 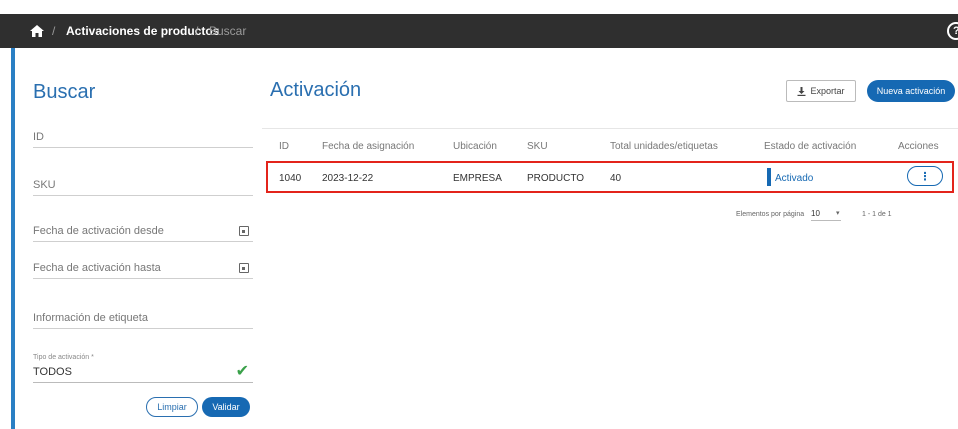 What do you see at coordinates (242, 371) in the screenshot?
I see `check-icon: ✔` at bounding box center [242, 371].